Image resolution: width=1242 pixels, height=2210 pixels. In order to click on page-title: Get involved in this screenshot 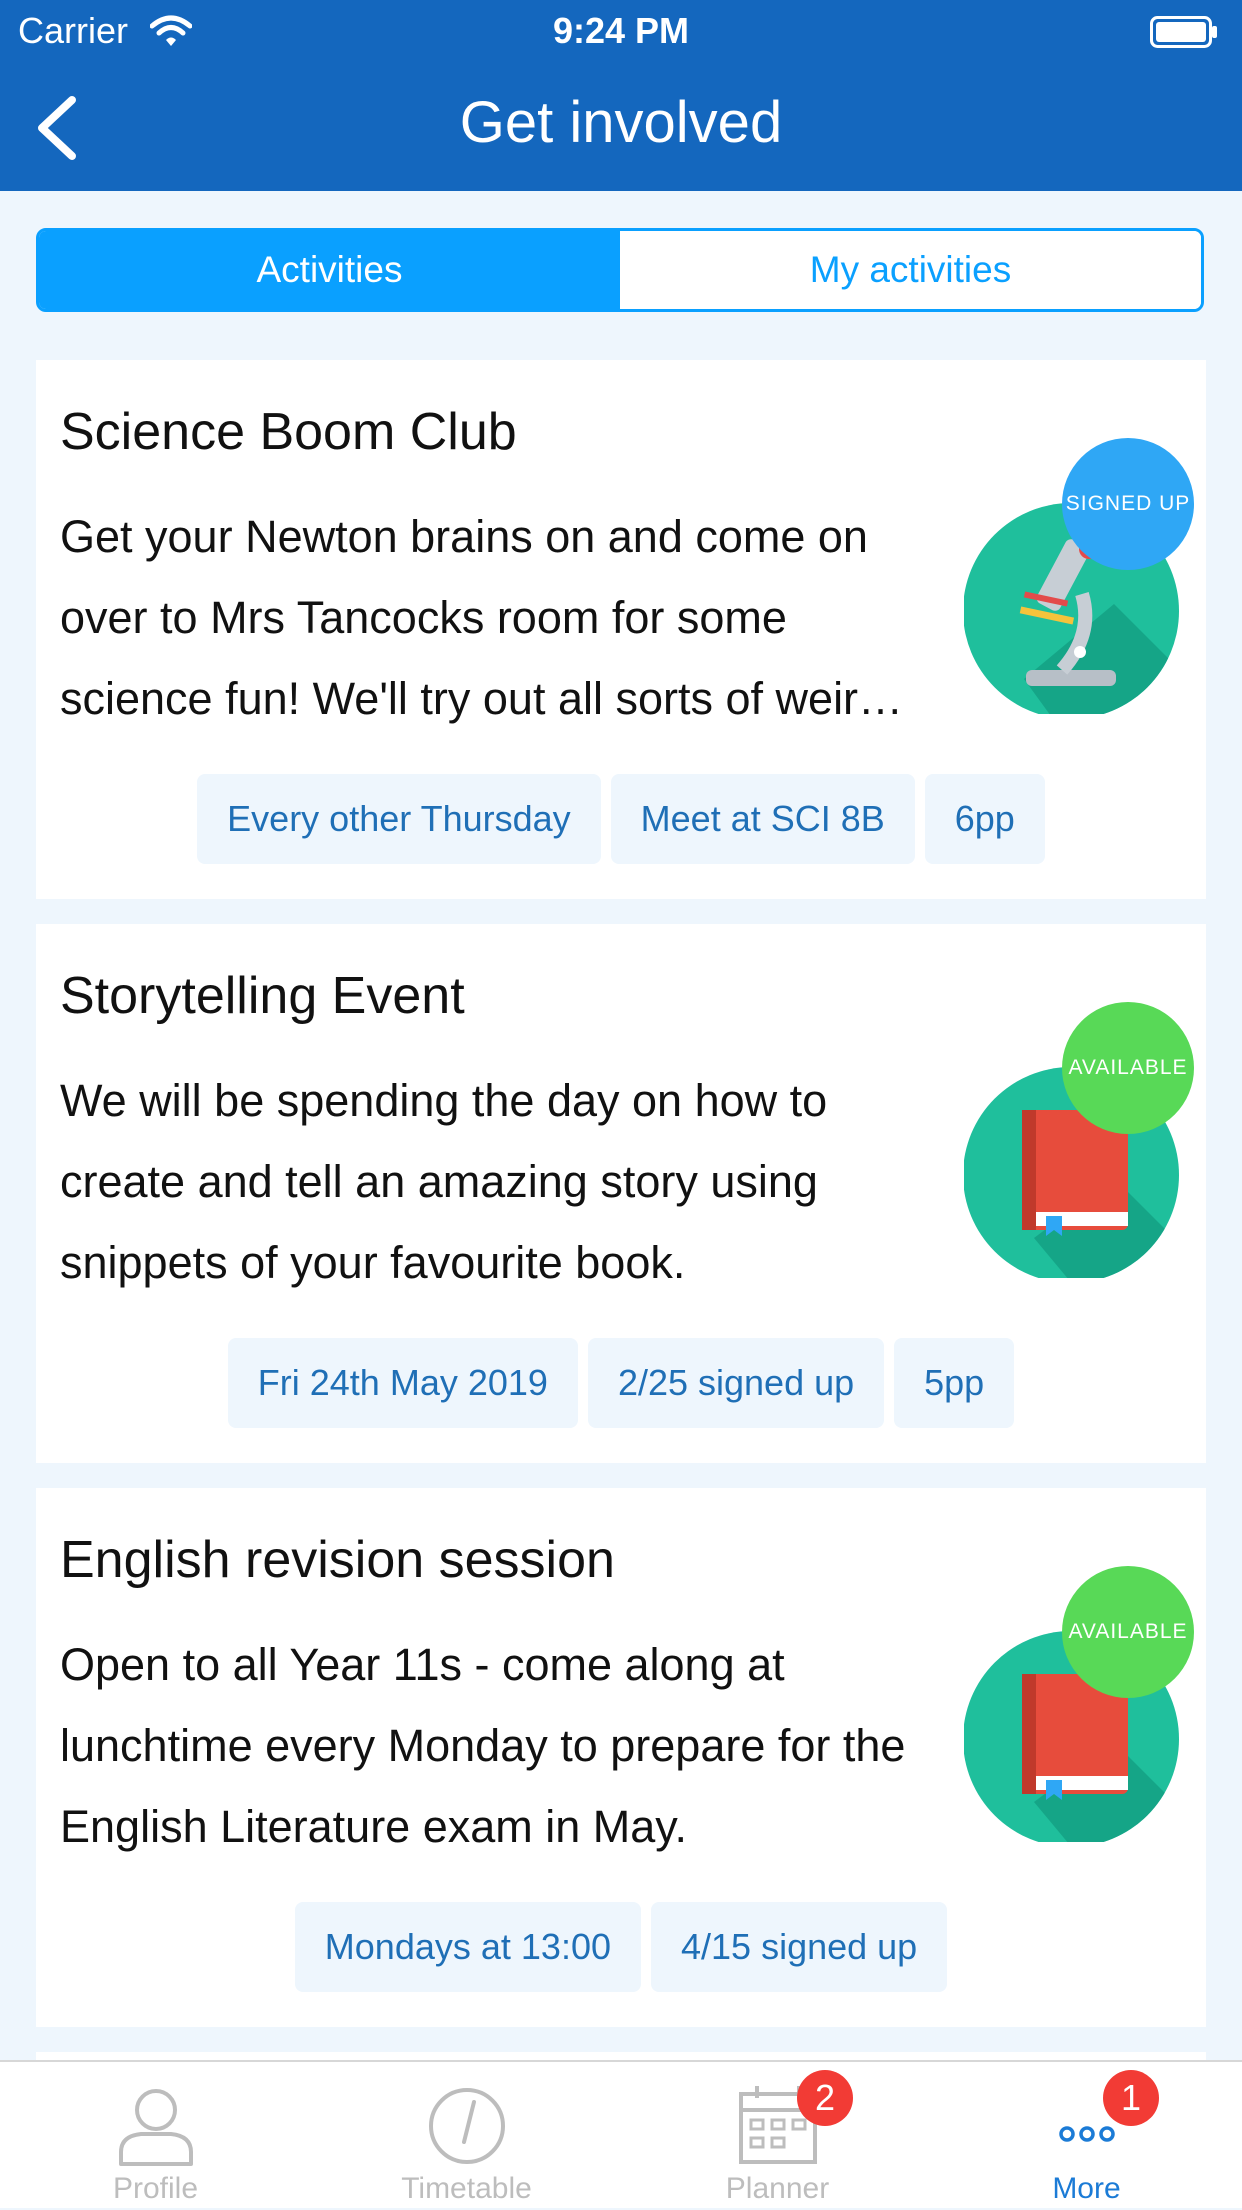, I will do `click(621, 122)`.